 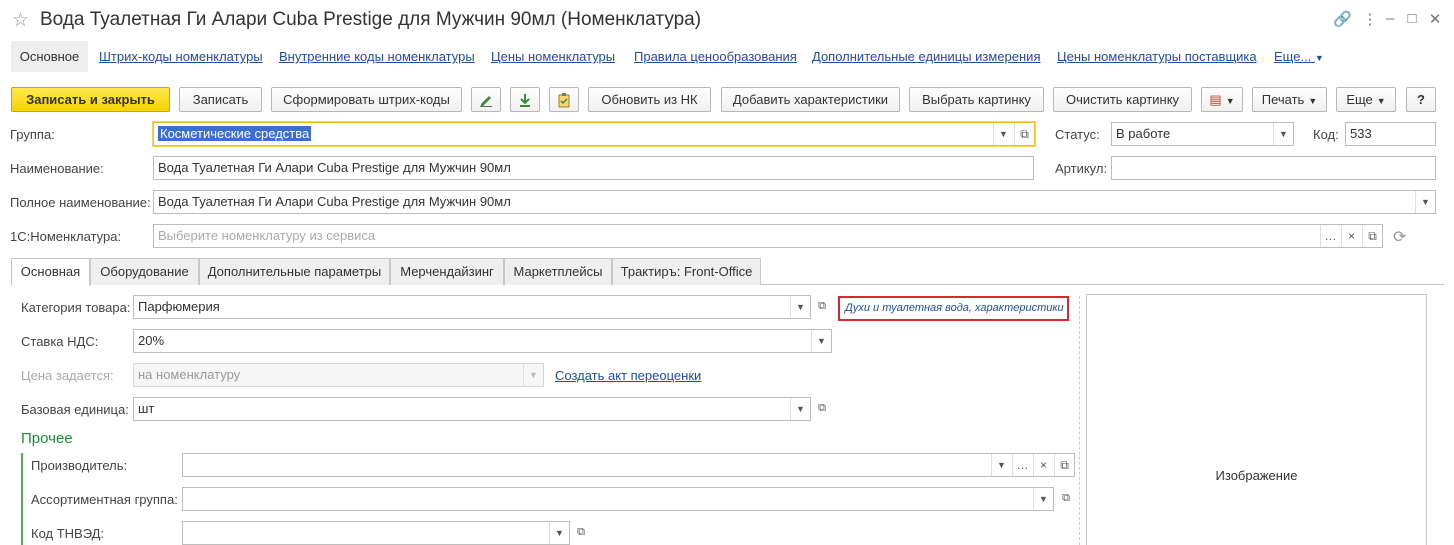 I want to click on form-tab-merchandising: Мерчендайзинг, so click(x=447, y=271).